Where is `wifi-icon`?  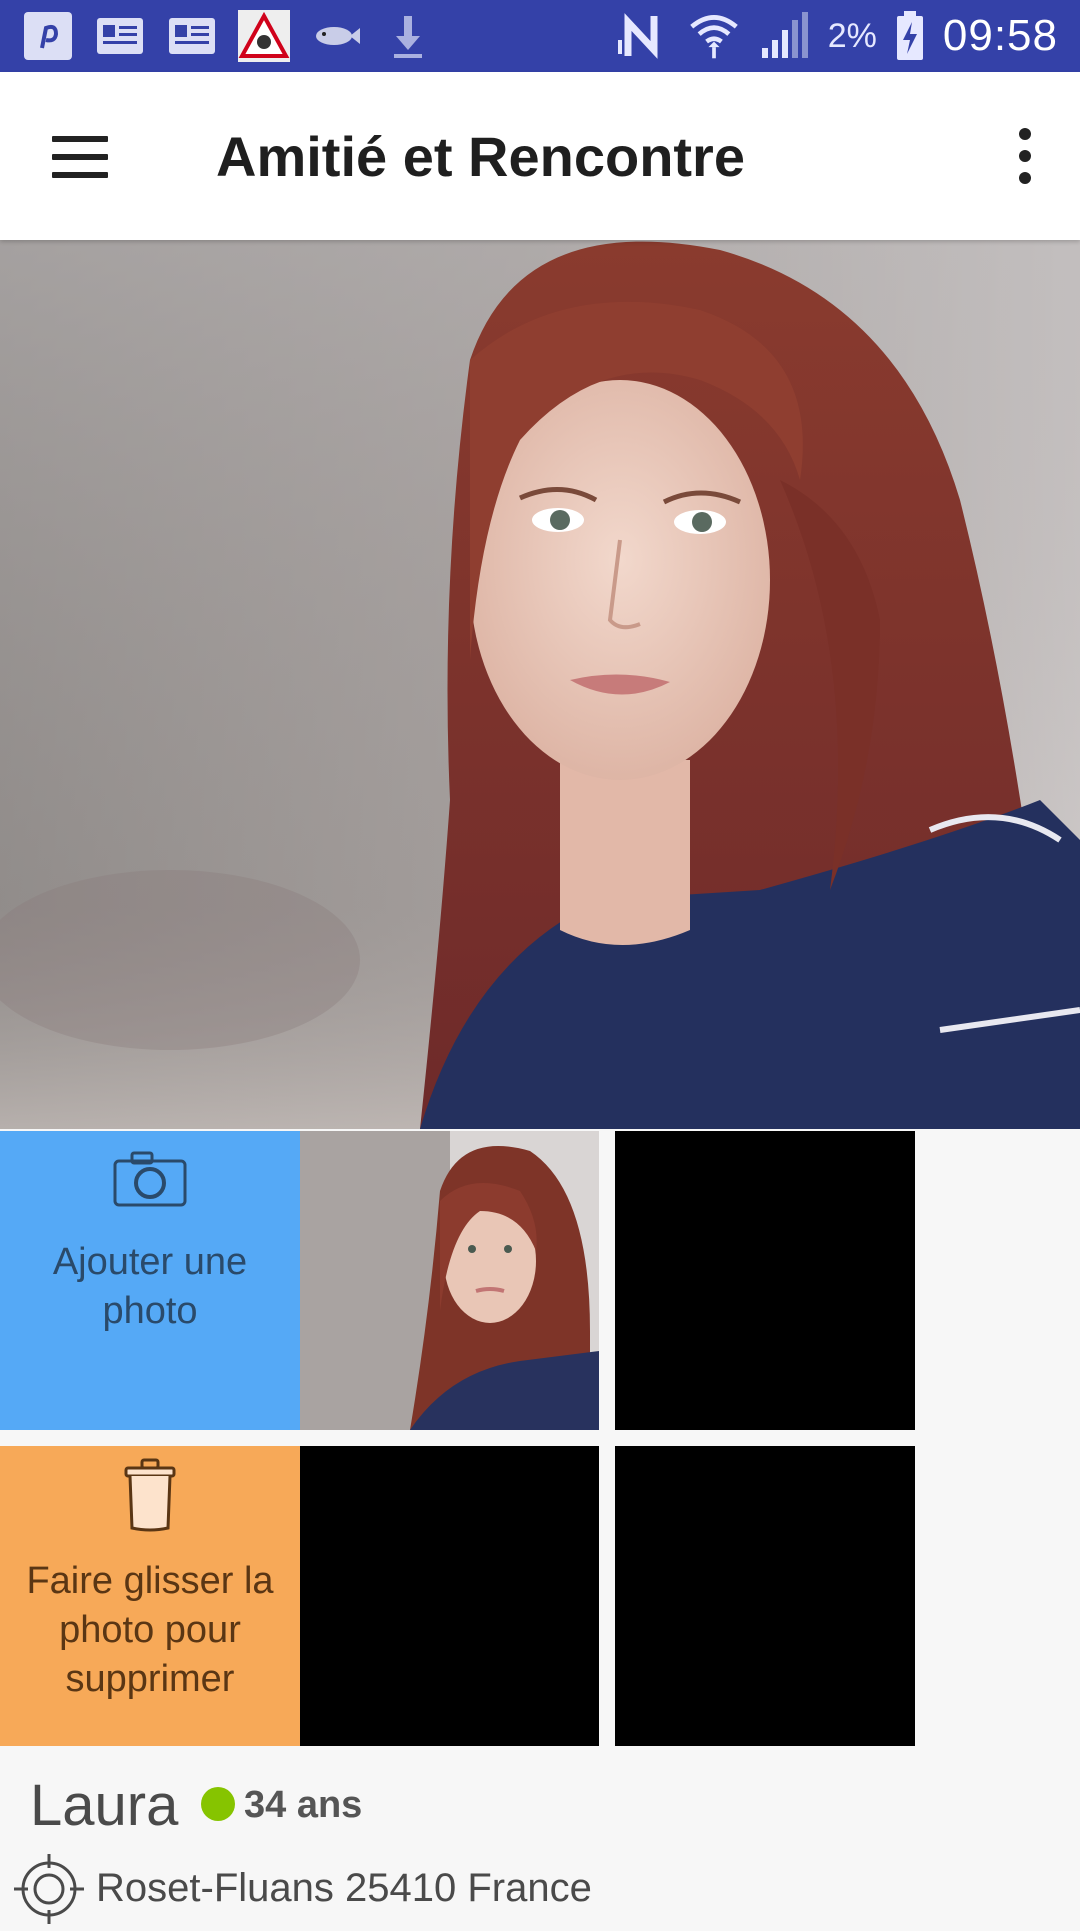
wifi-icon is located at coordinates (714, 36).